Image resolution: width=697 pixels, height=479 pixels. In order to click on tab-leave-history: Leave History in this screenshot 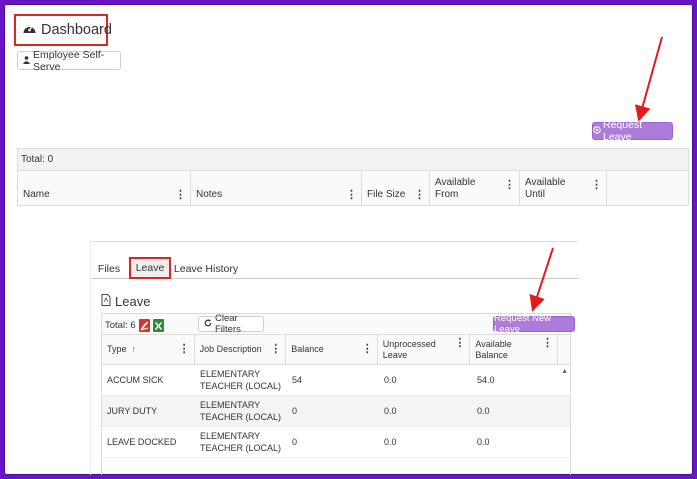, I will do `click(206, 268)`.